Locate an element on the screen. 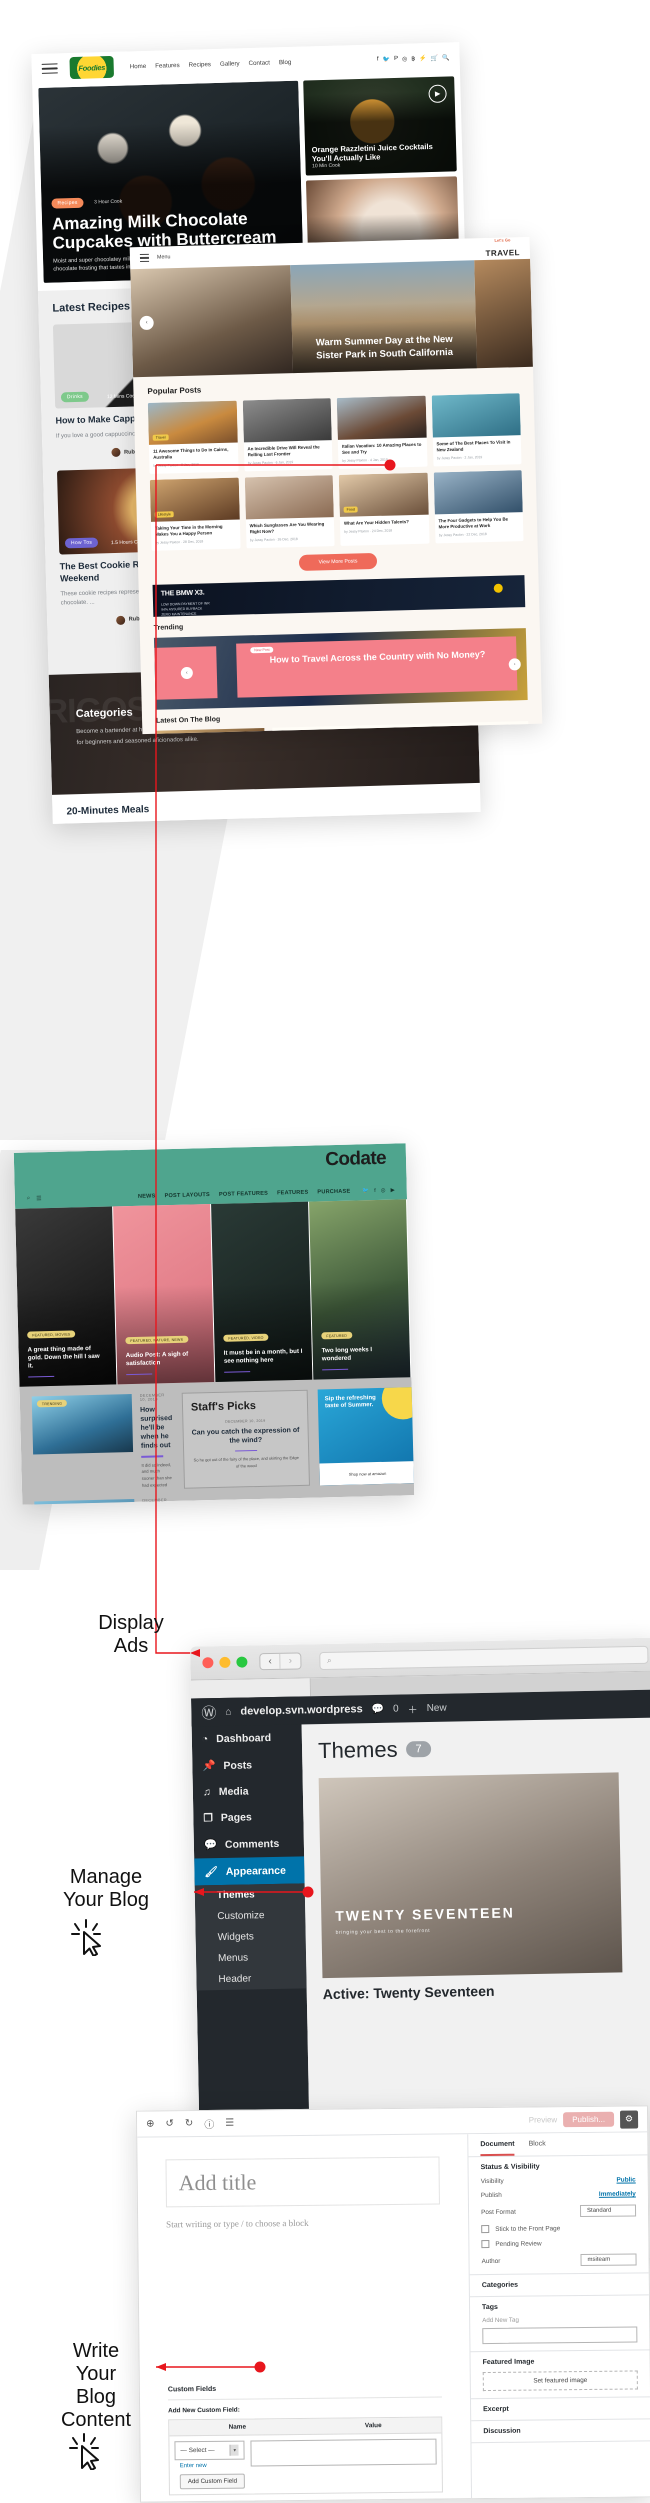 Image resolution: width=650 pixels, height=2503 pixels. recipe-tag: Drinks is located at coordinates (75, 397).